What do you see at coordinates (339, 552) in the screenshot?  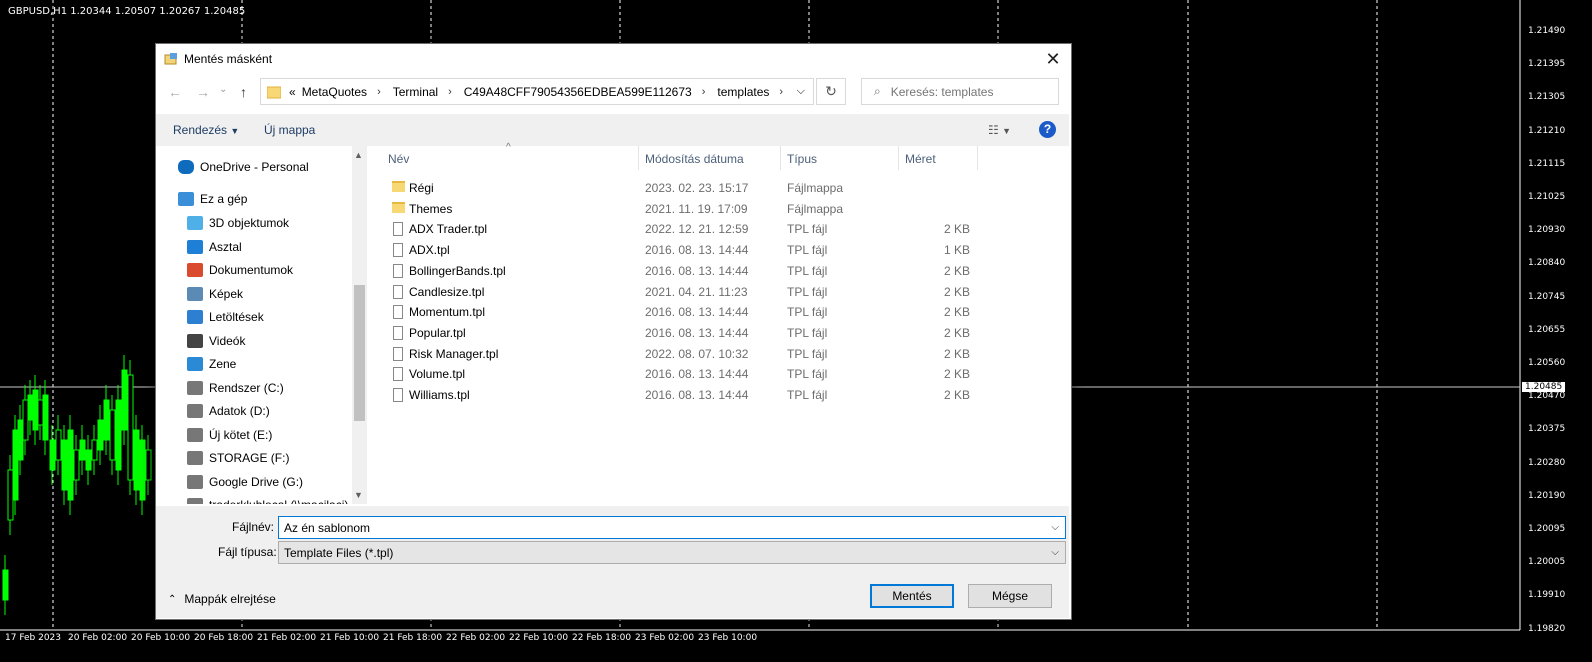 I see `filetype-value: Template Files (*.tpl)` at bounding box center [339, 552].